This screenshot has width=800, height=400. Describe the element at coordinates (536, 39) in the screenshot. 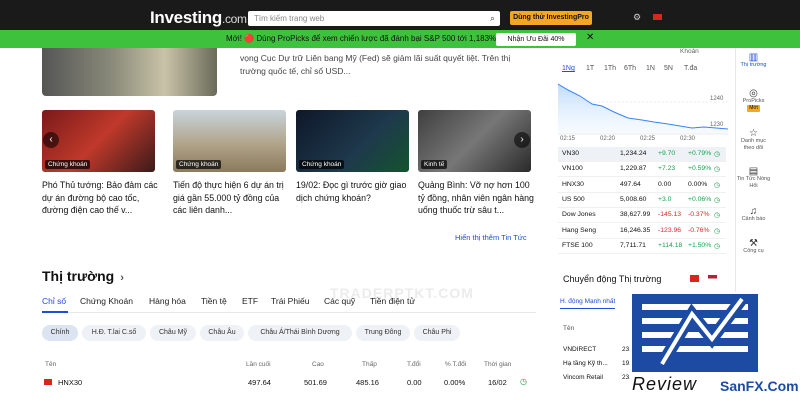

I see `promo-offer-button: Nhận Ưu Đãi 40%` at that location.